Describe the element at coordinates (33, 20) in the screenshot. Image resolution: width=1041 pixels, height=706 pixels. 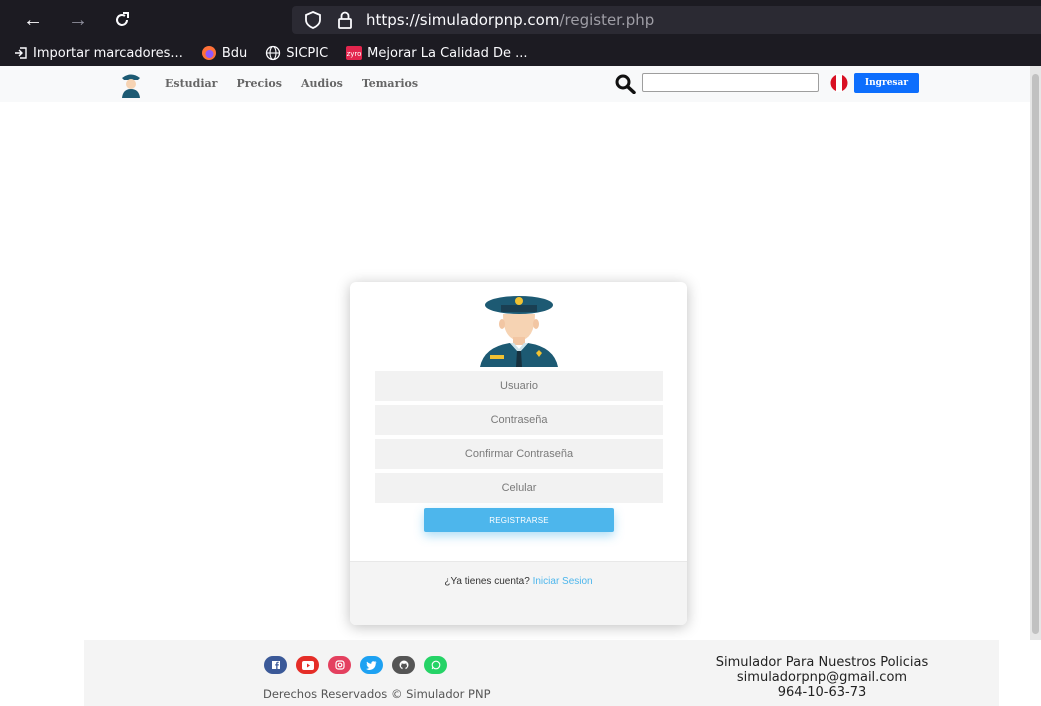
I see `back-icon: ←` at that location.